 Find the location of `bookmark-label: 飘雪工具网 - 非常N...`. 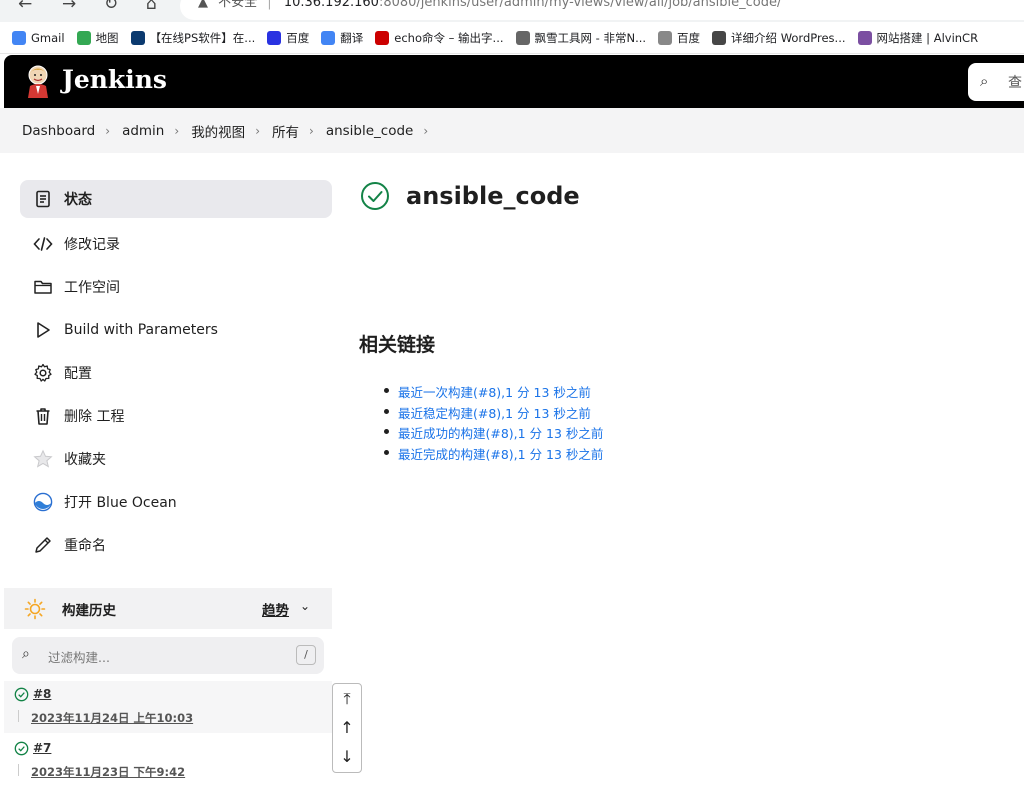

bookmark-label: 飘雪工具网 - 非常N... is located at coordinates (590, 38).